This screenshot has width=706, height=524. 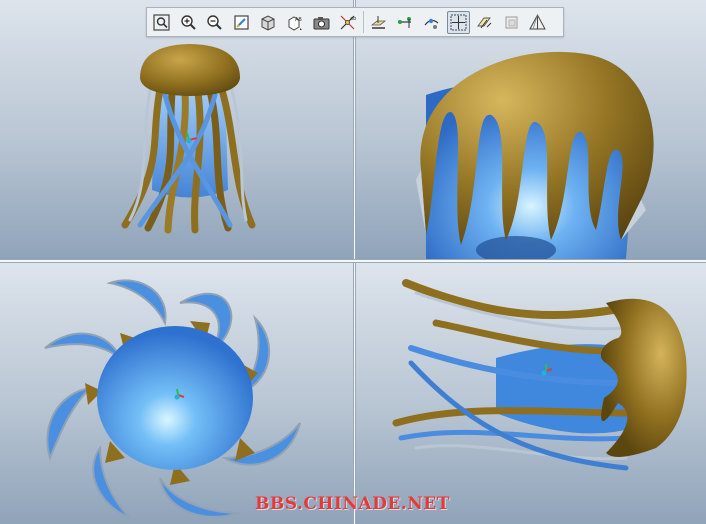 I want to click on shaded-cube-icon, so click(x=268, y=22).